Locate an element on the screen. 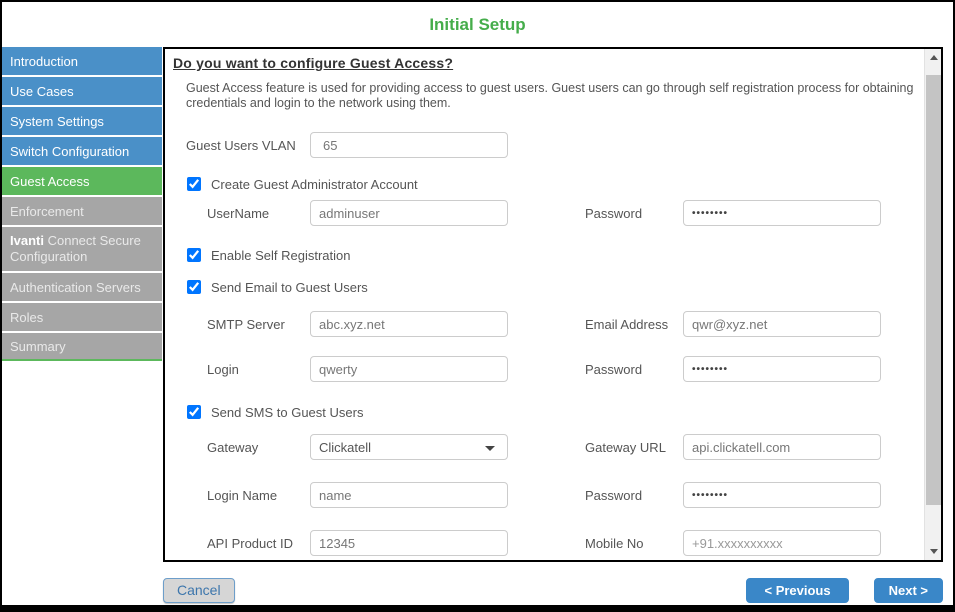 The height and width of the screenshot is (612, 955). create-admin-row: Create Guest Administrator Account is located at coordinates (555, 184).